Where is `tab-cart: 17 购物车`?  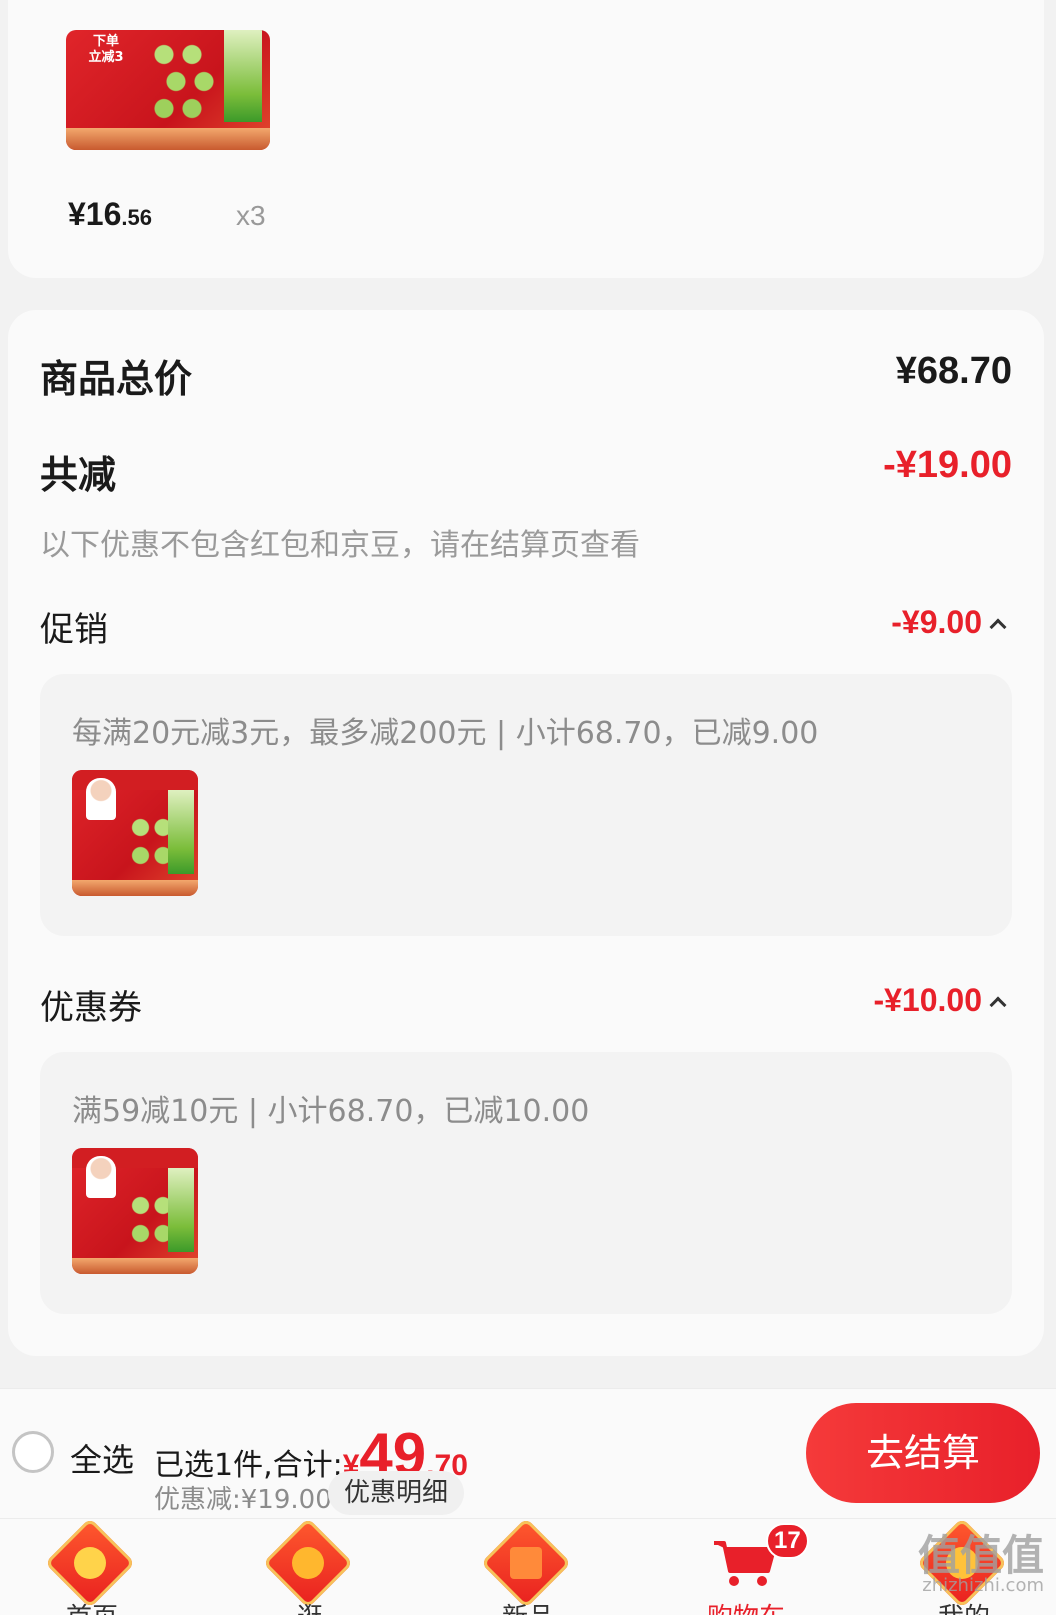
tab-cart: 17 购物车 is located at coordinates (746, 1567).